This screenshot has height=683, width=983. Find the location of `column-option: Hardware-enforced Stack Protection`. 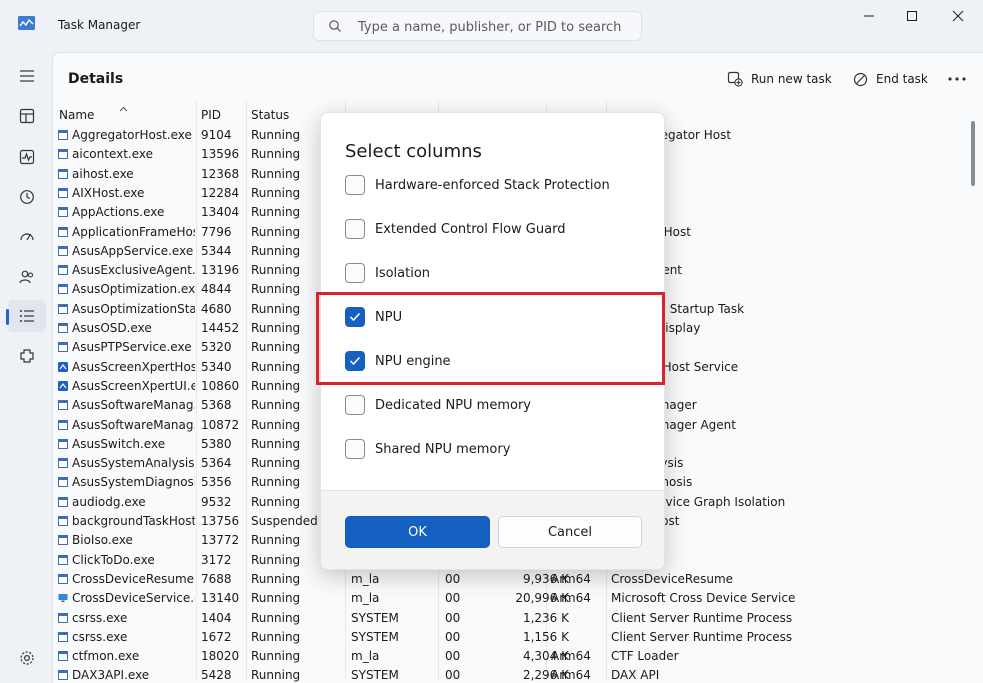

column-option: Hardware-enforced Stack Protection is located at coordinates (477, 185).